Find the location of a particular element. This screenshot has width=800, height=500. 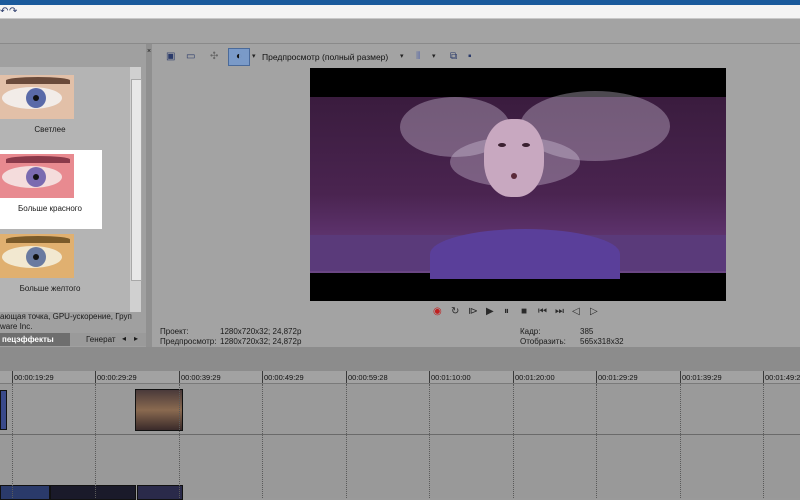

frame-label: Кадр: is located at coordinates (530, 331).